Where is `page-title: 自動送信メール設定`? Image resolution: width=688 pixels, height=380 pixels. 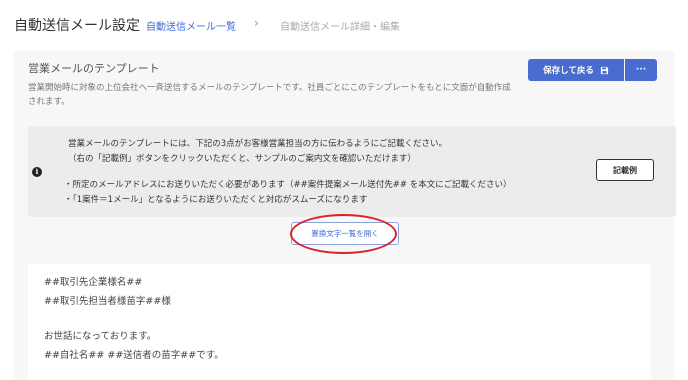
page-title: 自動送信メール設定 is located at coordinates (77, 26).